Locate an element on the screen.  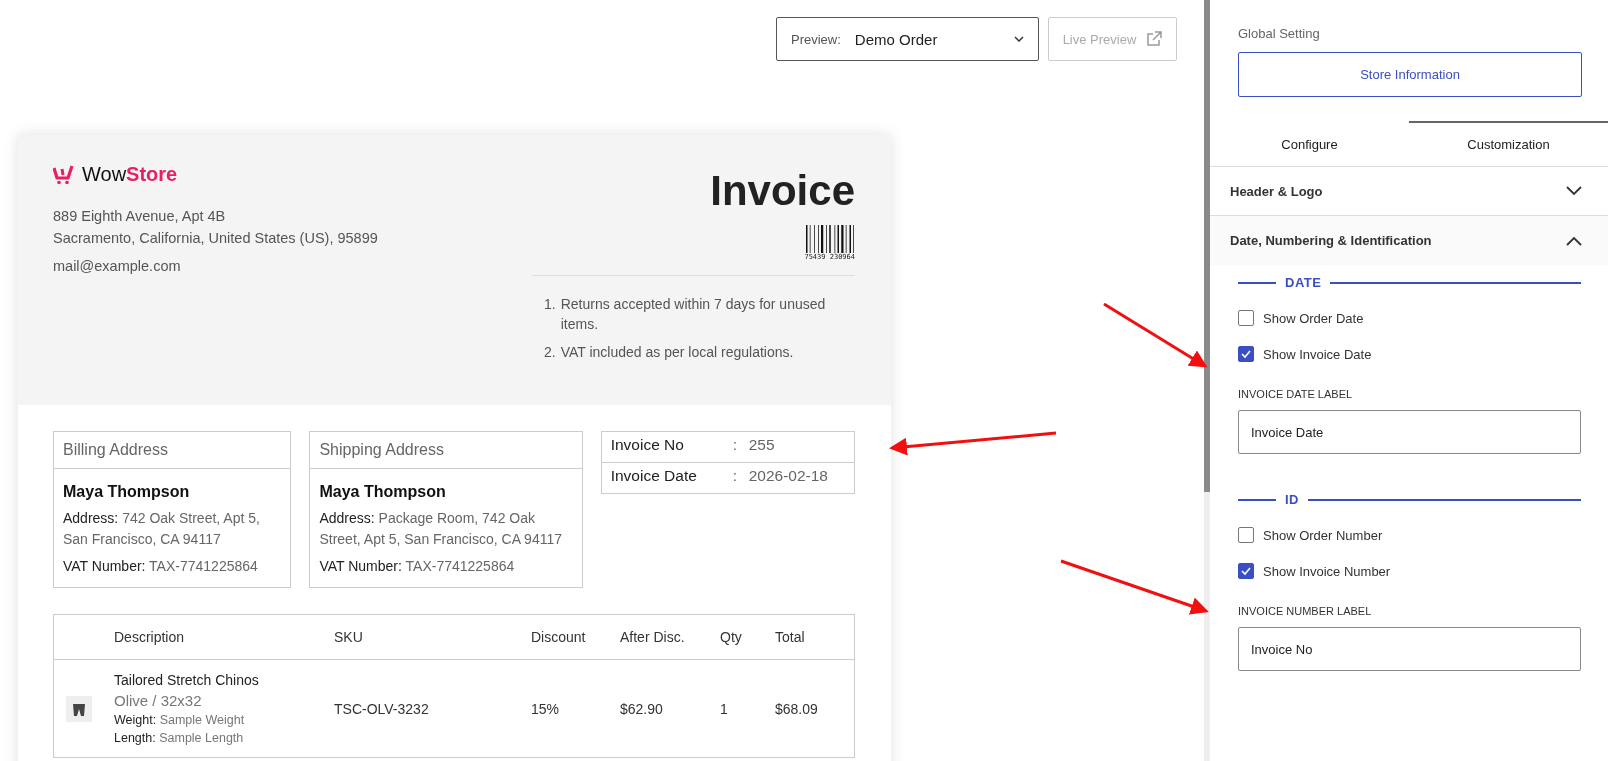
checkbox-label: Show Invoice Number is located at coordinates (1327, 571).